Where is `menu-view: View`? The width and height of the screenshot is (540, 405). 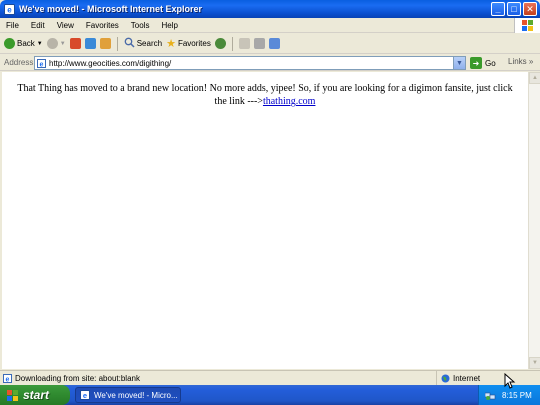
menu-view: View is located at coordinates (65, 25).